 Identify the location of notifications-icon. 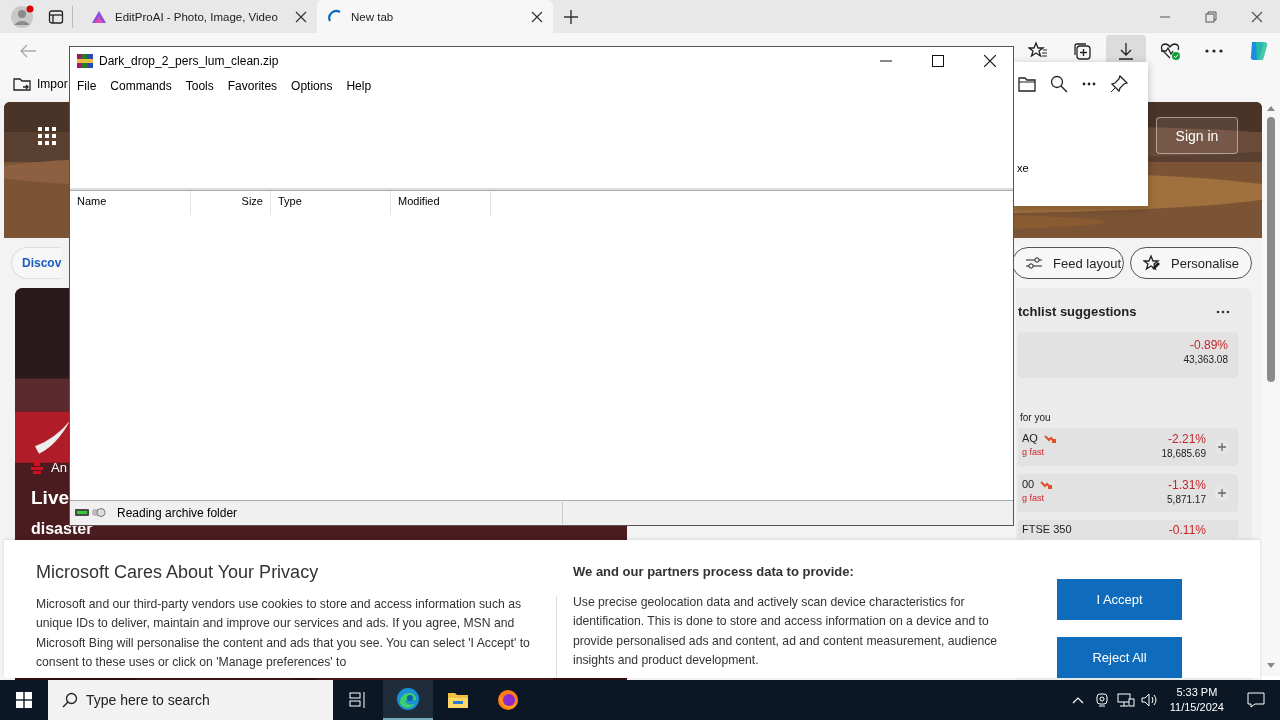
(1256, 700).